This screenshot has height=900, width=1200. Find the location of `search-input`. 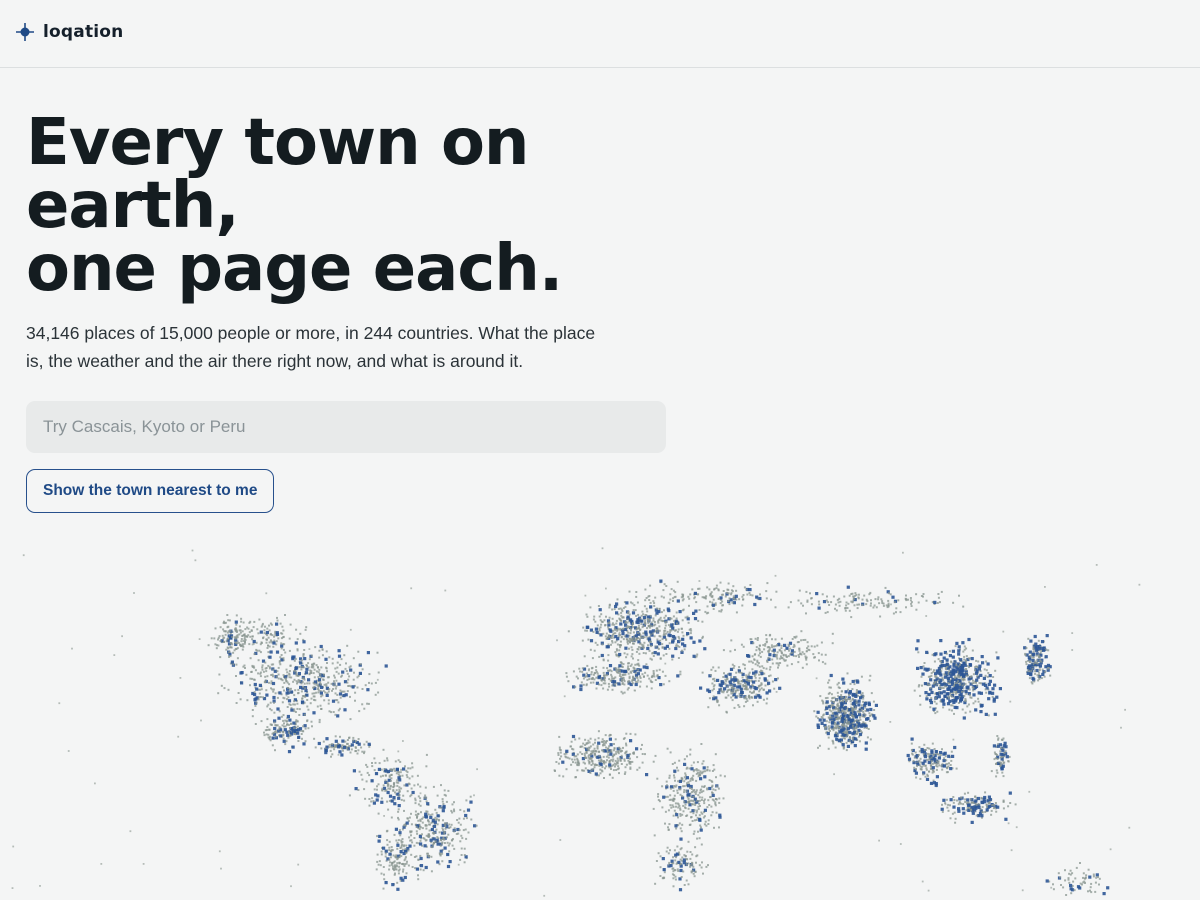

search-input is located at coordinates (346, 427).